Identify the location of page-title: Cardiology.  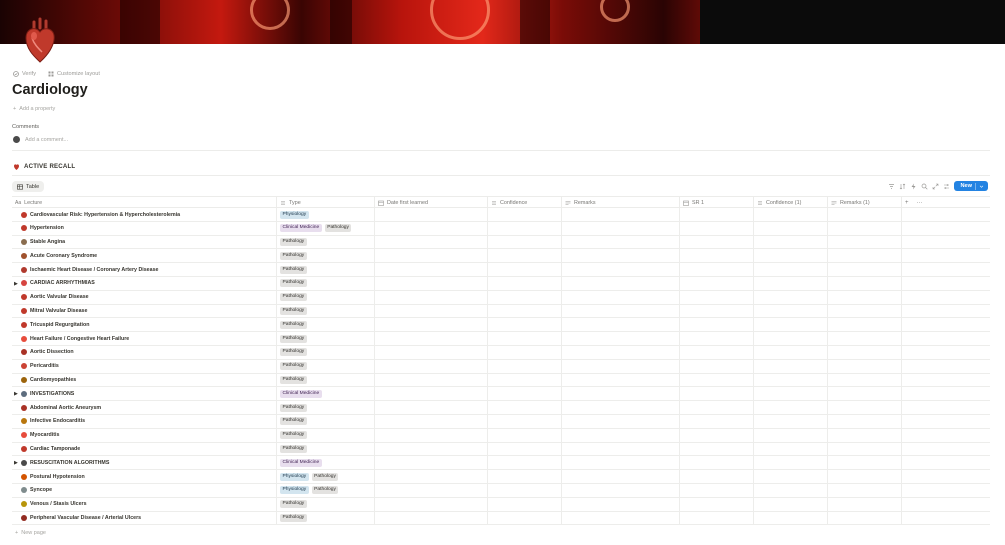
(50, 90).